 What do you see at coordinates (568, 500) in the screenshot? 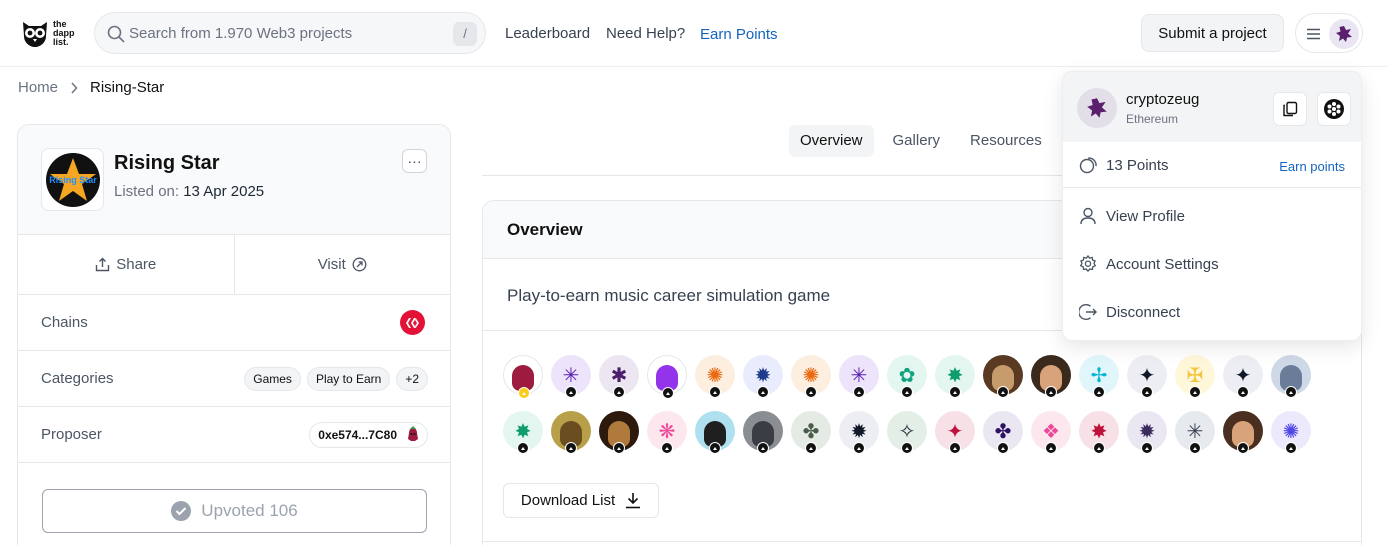
I see `download-list-label: Download List` at bounding box center [568, 500].